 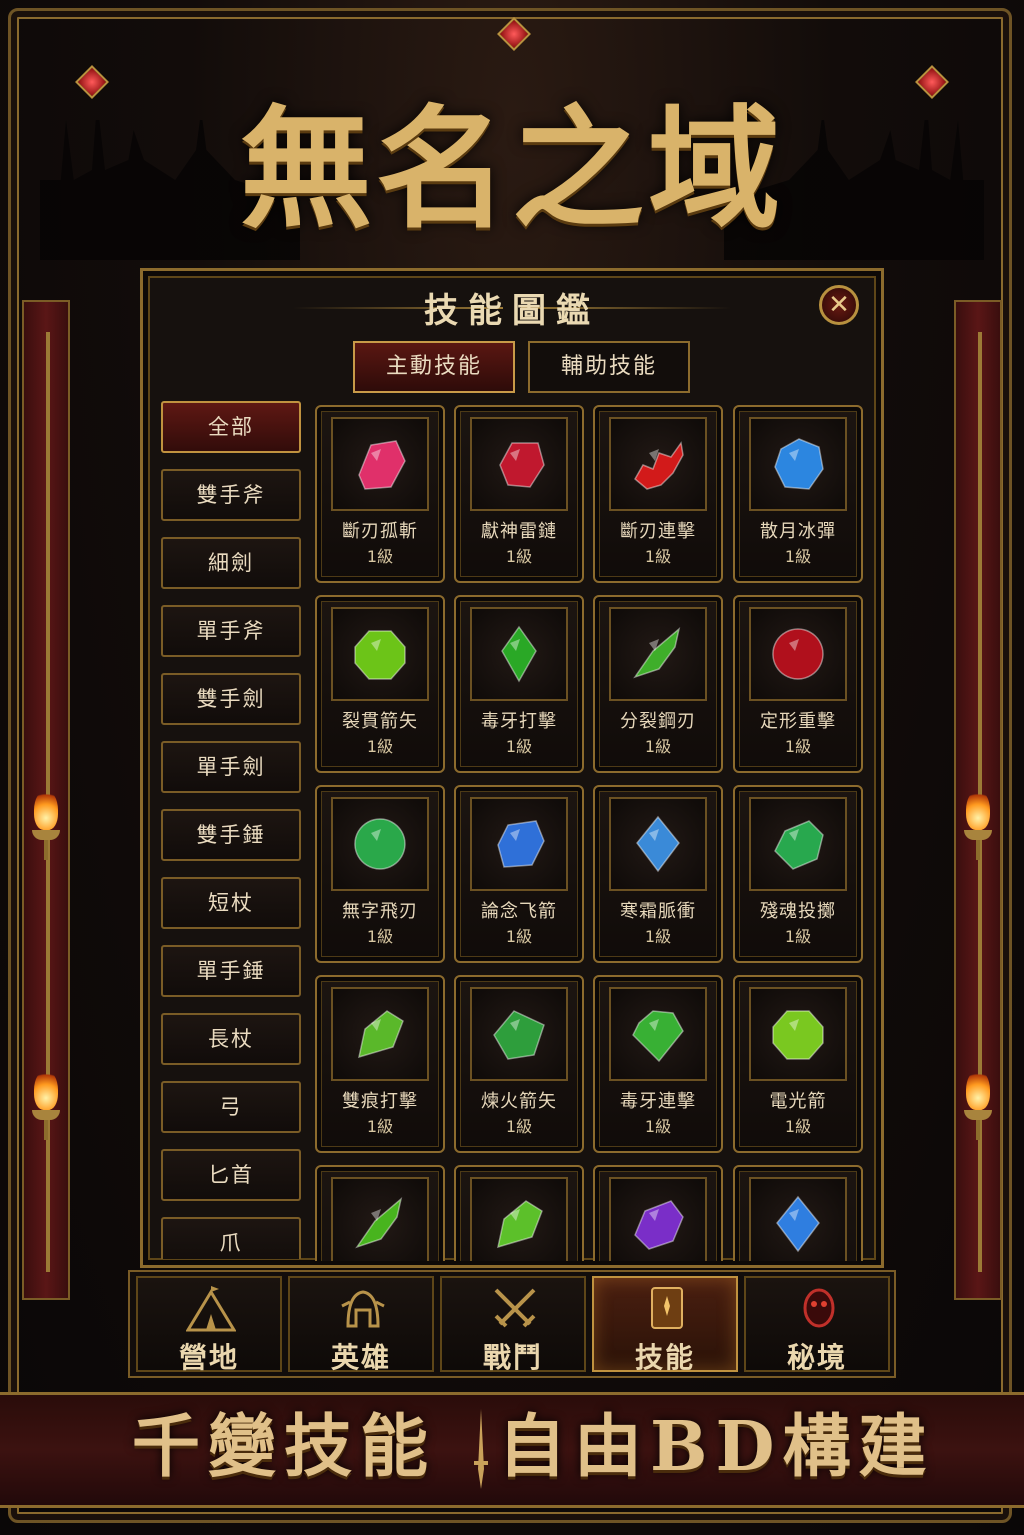 What do you see at coordinates (231, 971) in the screenshot?
I see `category-one-hand-mace: 單手錘` at bounding box center [231, 971].